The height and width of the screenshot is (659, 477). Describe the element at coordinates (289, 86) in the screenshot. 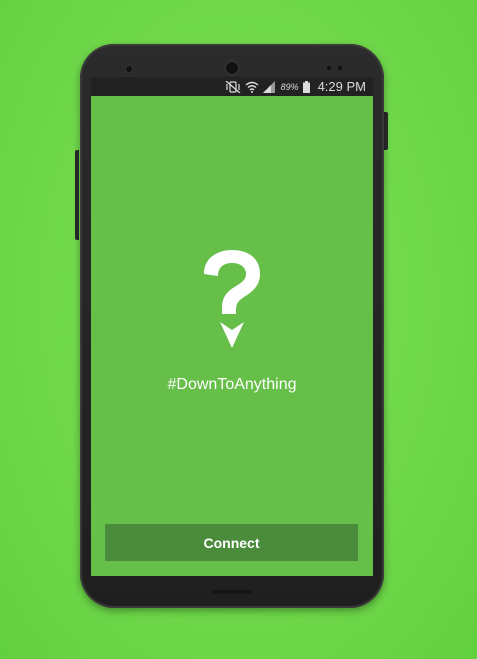

I see `battery-percent: 89%` at that location.